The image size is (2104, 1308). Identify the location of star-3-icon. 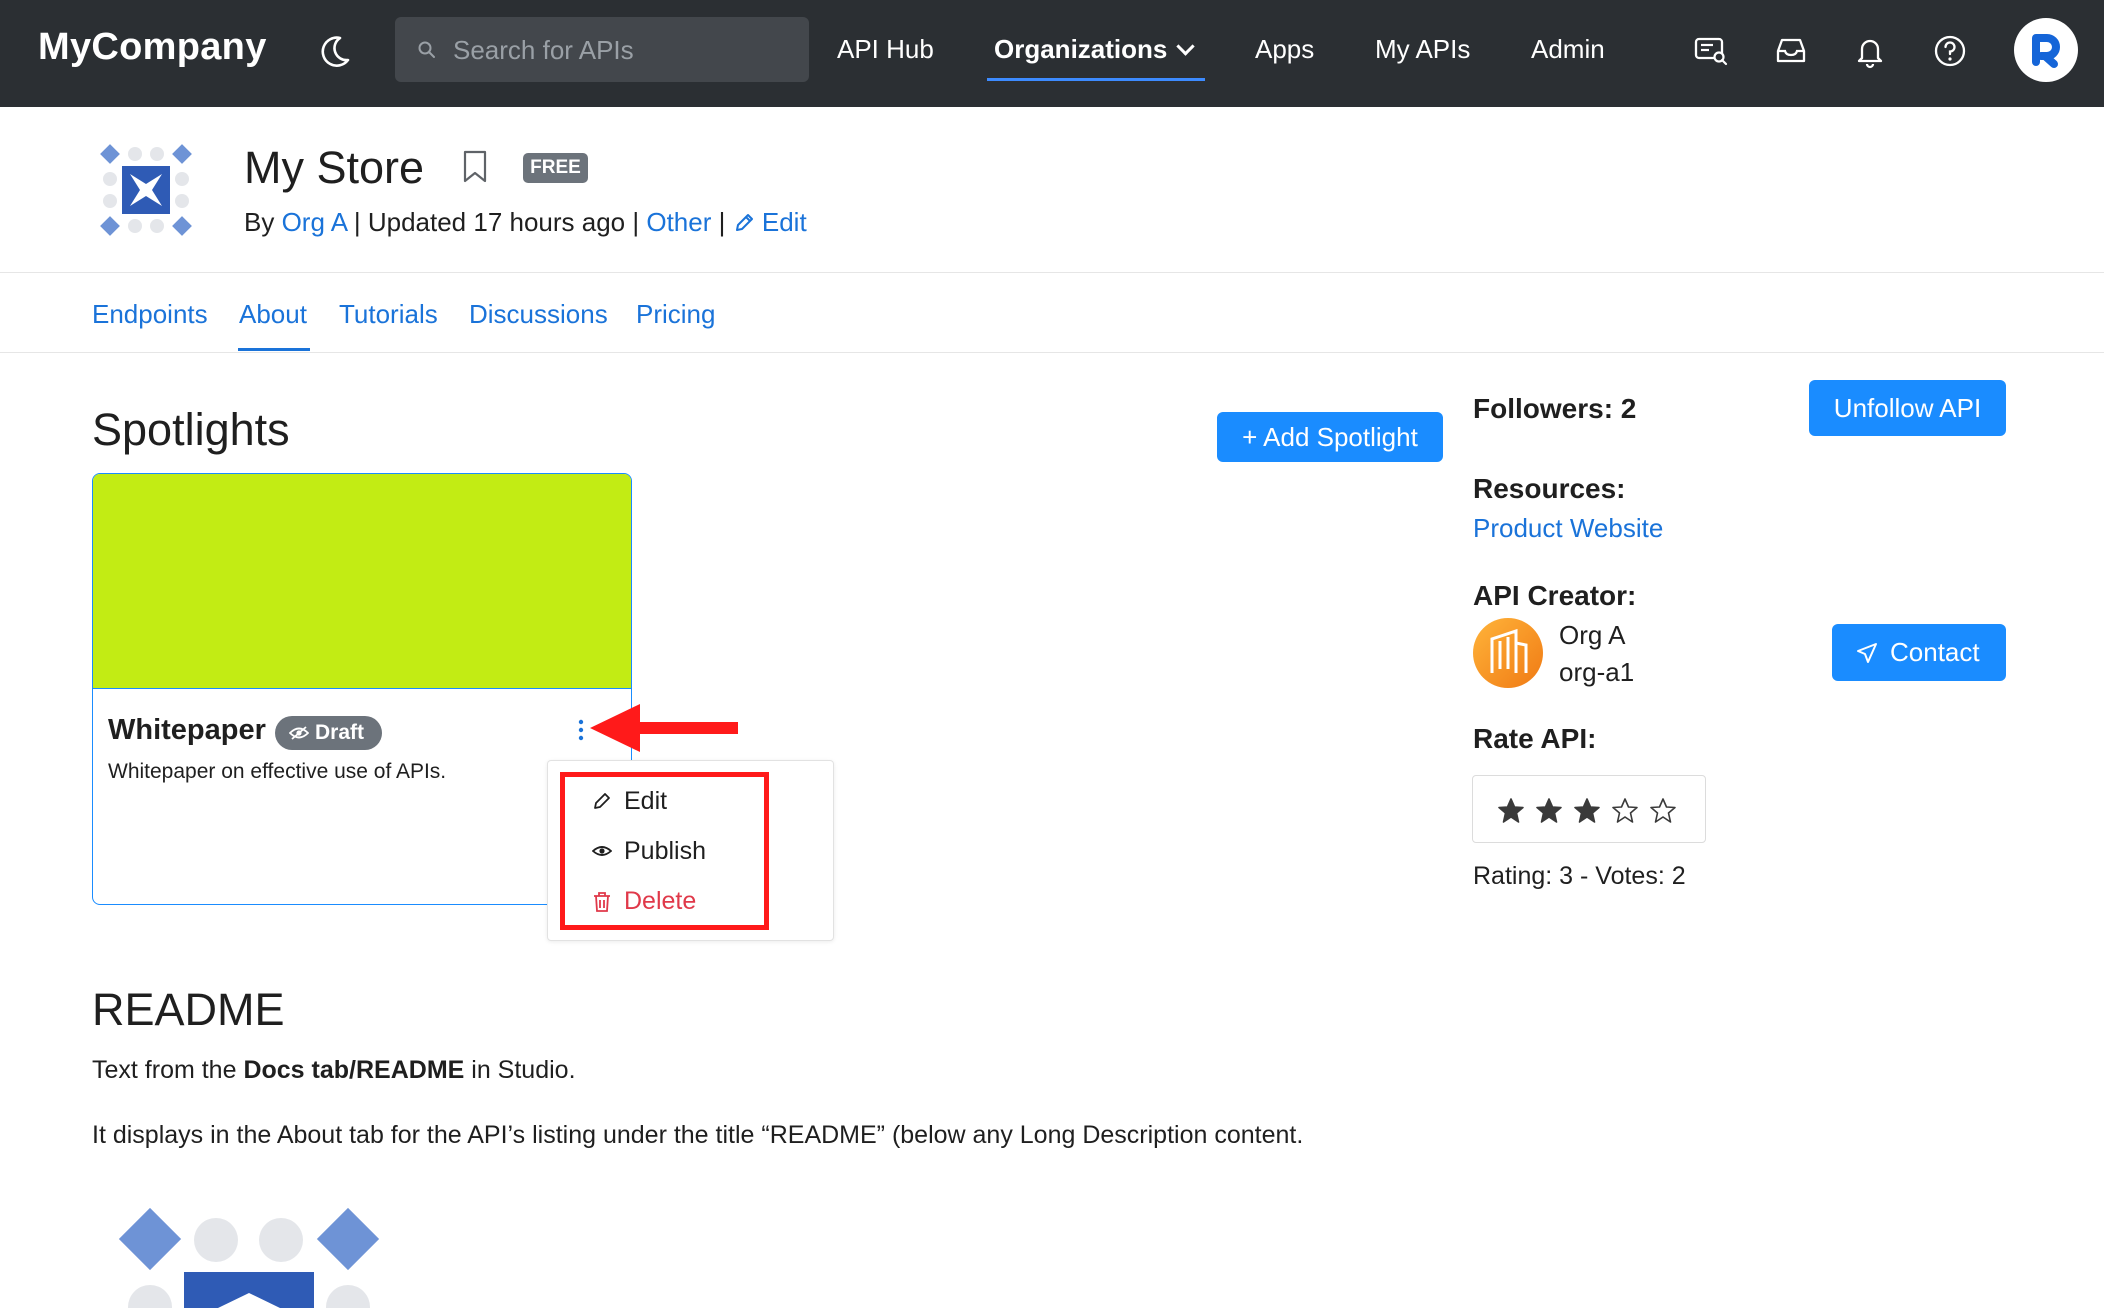
(1587, 811).